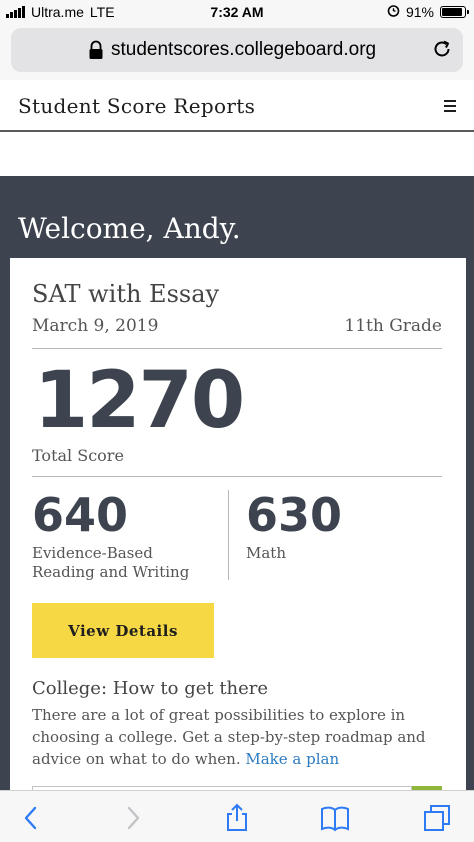  Describe the element at coordinates (292, 759) in the screenshot. I see `make-a-plan-link: Make a plan` at that location.